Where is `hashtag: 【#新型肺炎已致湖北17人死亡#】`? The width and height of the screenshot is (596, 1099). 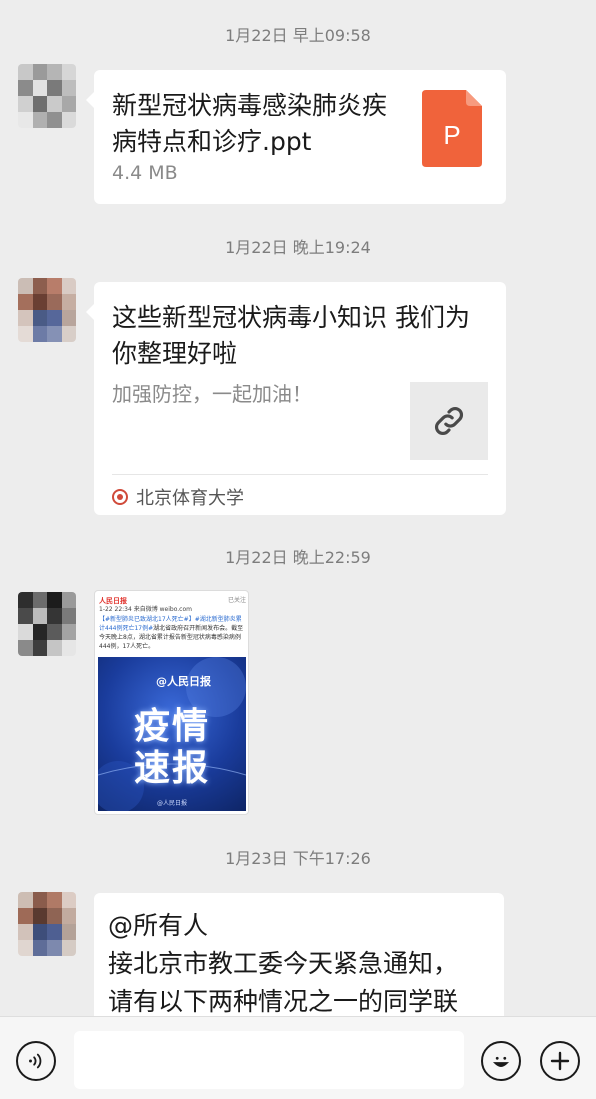 hashtag: 【#新型肺炎已致湖北17人死亡#】 is located at coordinates (147, 619).